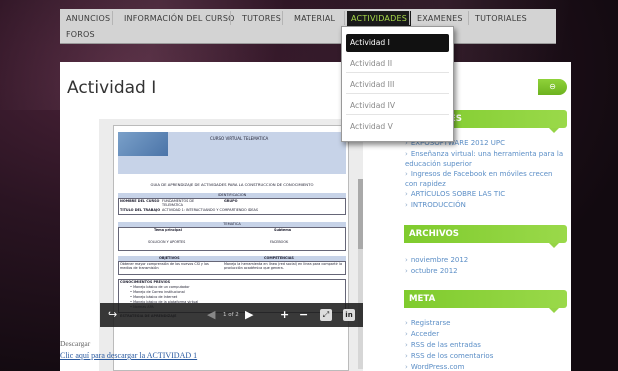 The height and width of the screenshot is (371, 618). I want to click on search-button: ⊖, so click(552, 87).